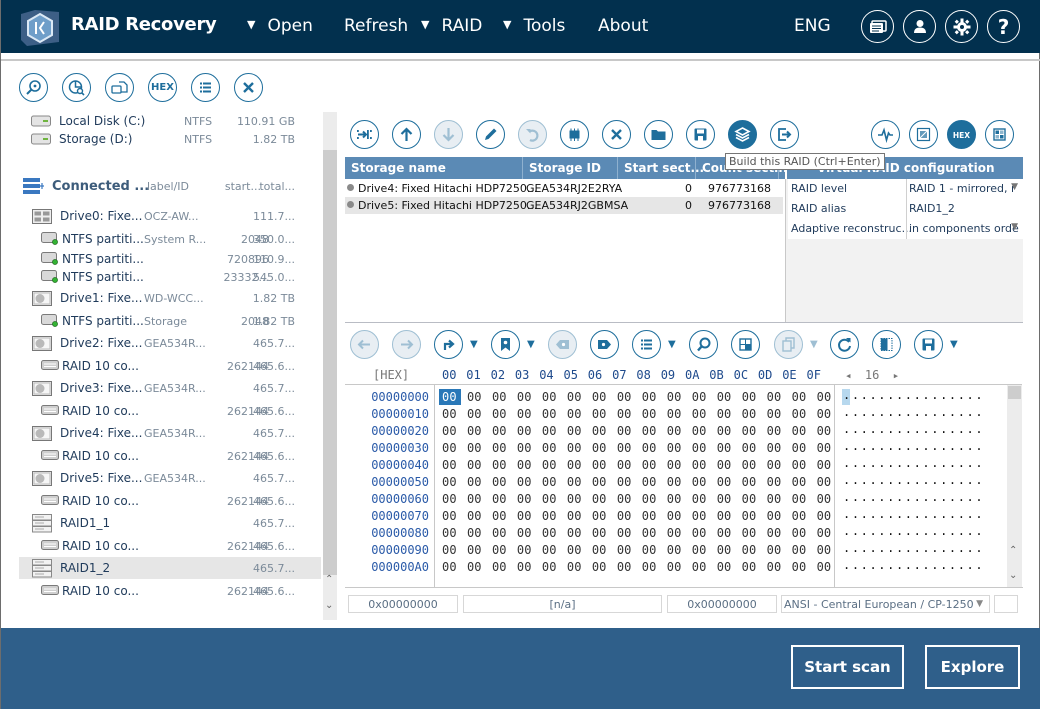 The height and width of the screenshot is (709, 1040). I want to click on remove-button, so click(616, 134).